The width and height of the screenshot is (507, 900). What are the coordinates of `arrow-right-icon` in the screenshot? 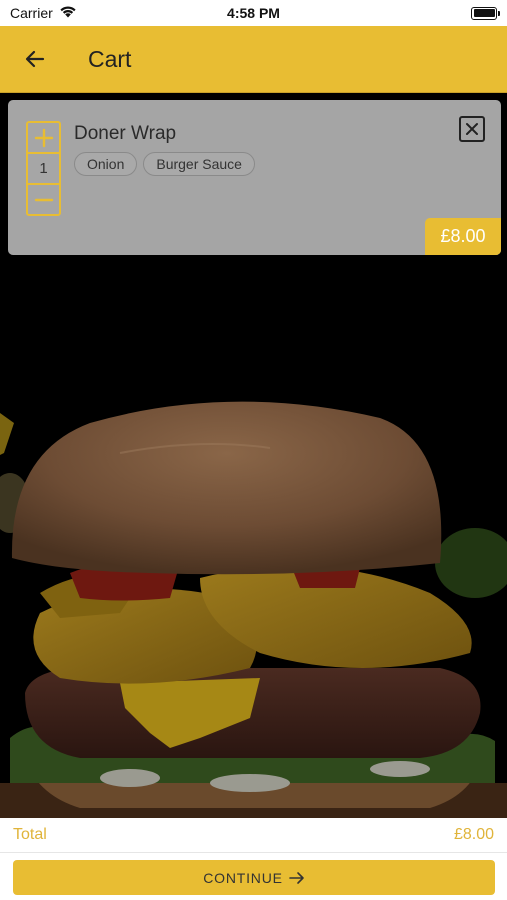 It's located at (296, 877).